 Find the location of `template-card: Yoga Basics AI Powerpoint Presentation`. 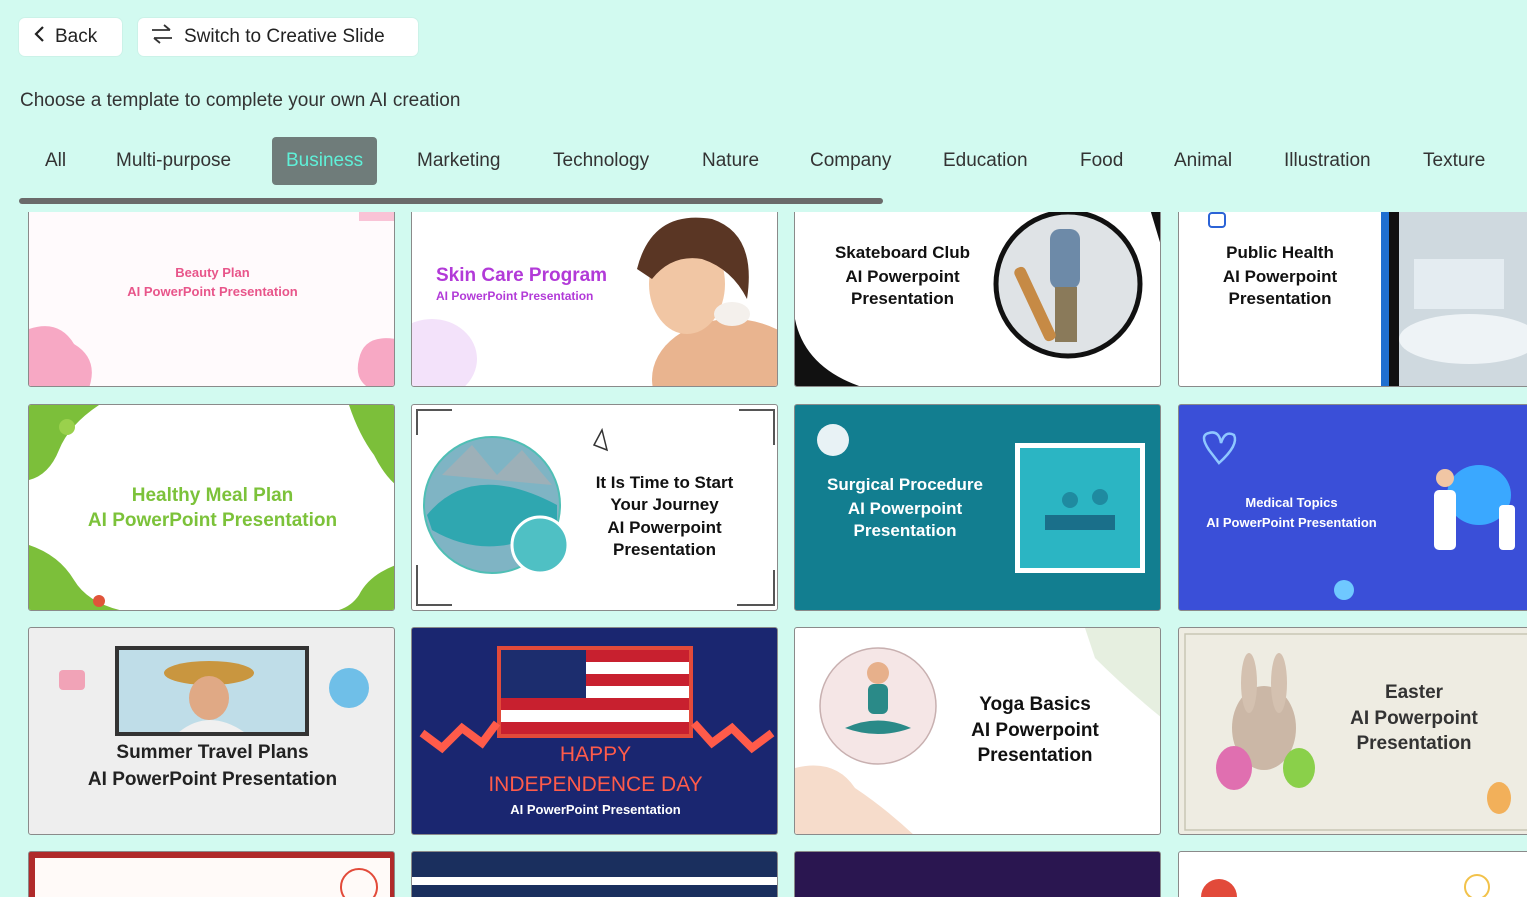

template-card: Yoga Basics AI Powerpoint Presentation is located at coordinates (977, 731).